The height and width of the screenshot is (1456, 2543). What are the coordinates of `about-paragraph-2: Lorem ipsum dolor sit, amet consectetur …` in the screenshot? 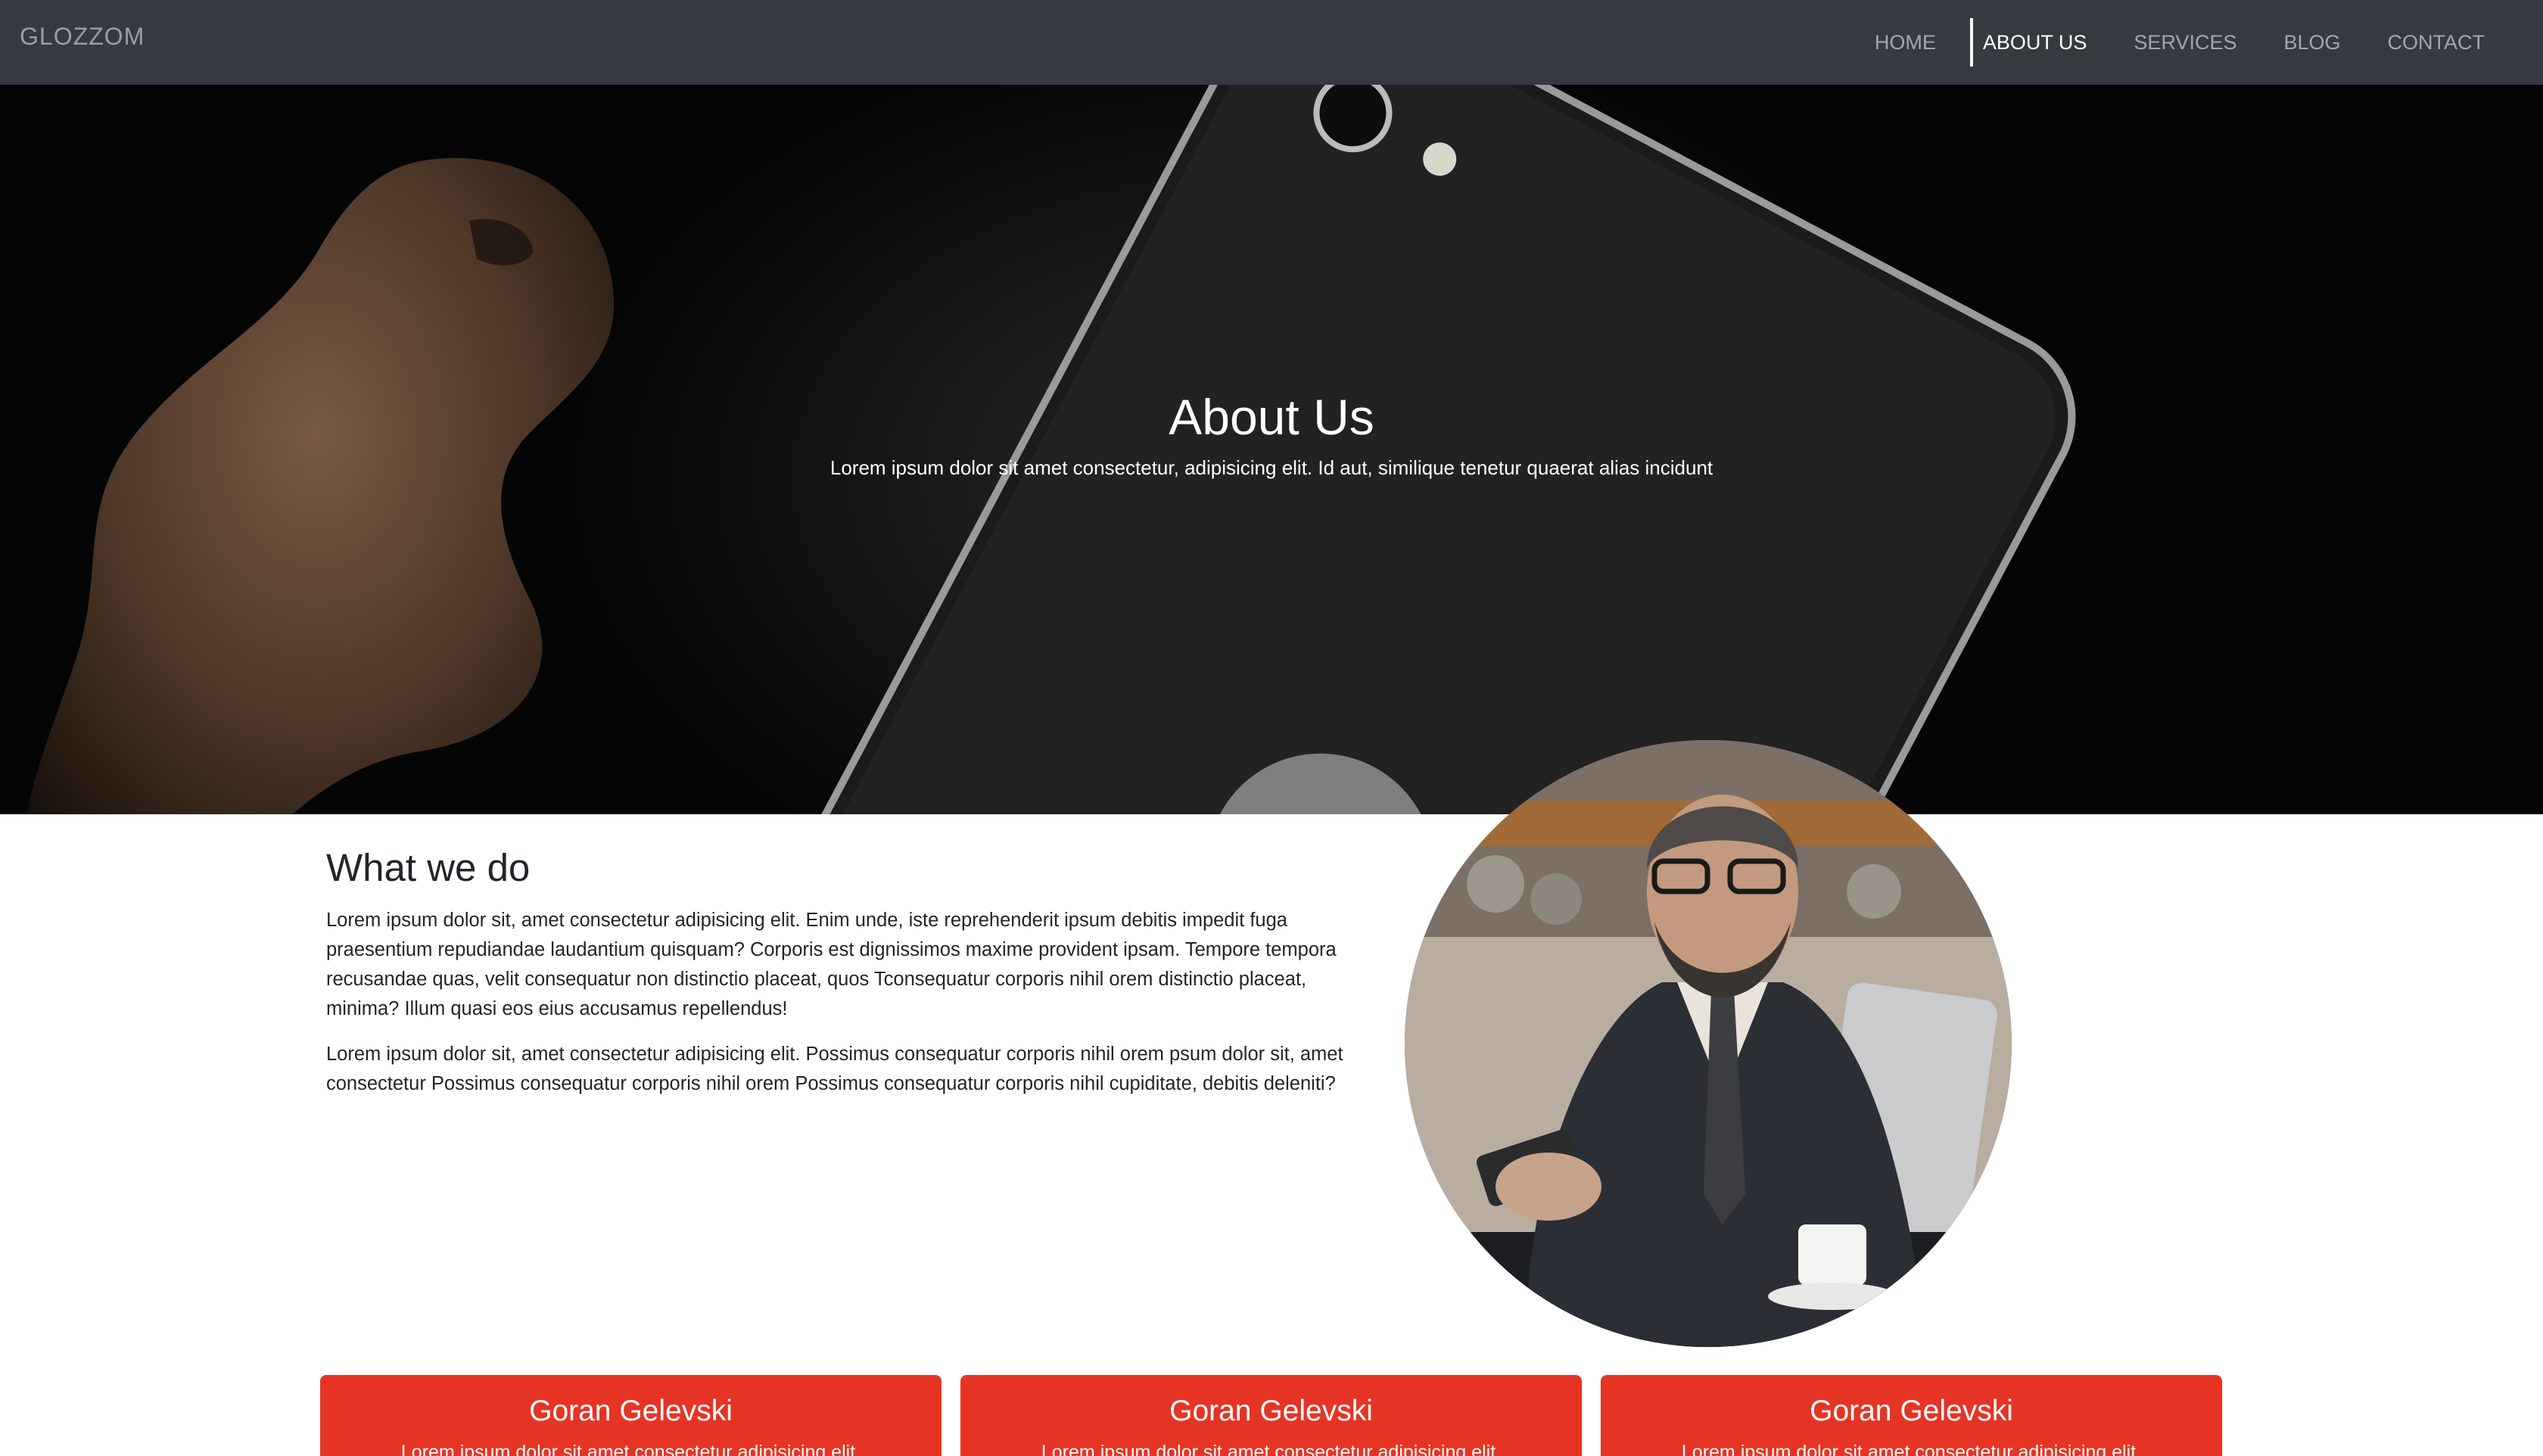 It's located at (834, 1069).